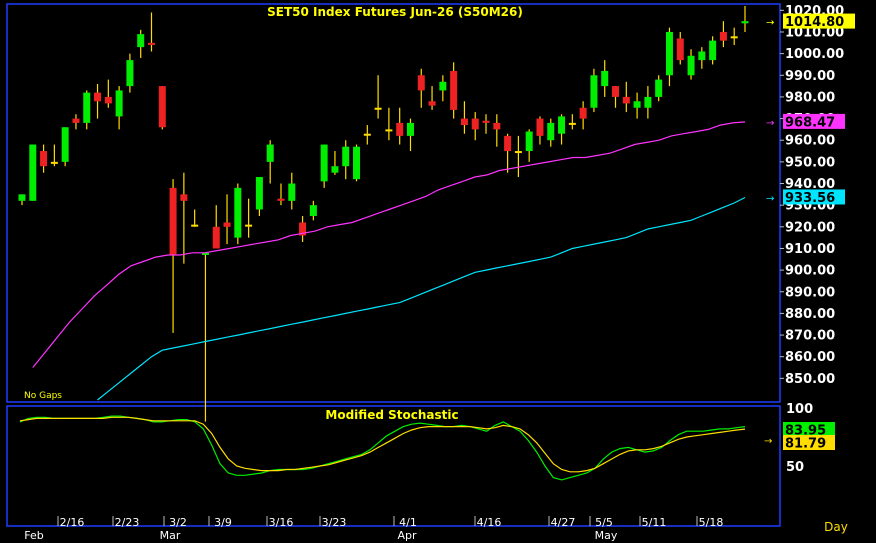  What do you see at coordinates (33, 535) in the screenshot?
I see `x-axis-month-label: Feb` at bounding box center [33, 535].